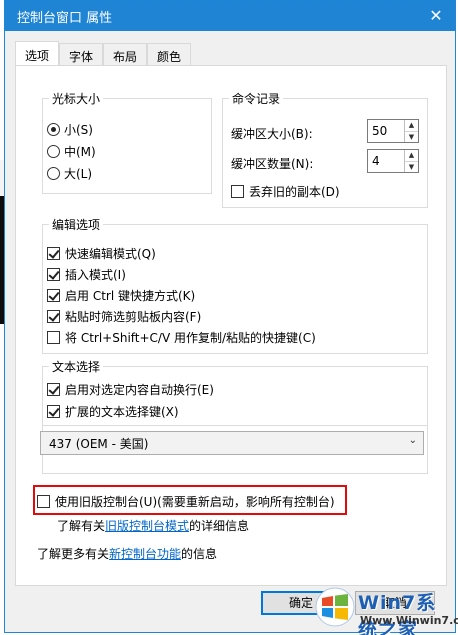  What do you see at coordinates (386, 161) in the screenshot?
I see `buffer-count-value: 4` at bounding box center [386, 161].